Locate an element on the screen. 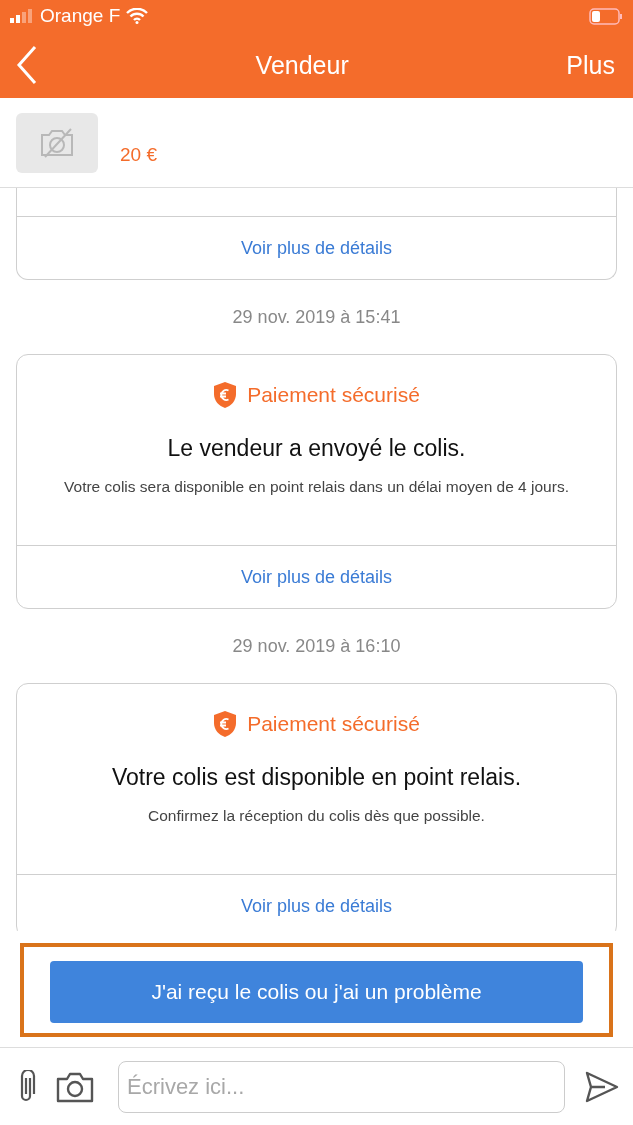  send-button is located at coordinates (602, 1086).